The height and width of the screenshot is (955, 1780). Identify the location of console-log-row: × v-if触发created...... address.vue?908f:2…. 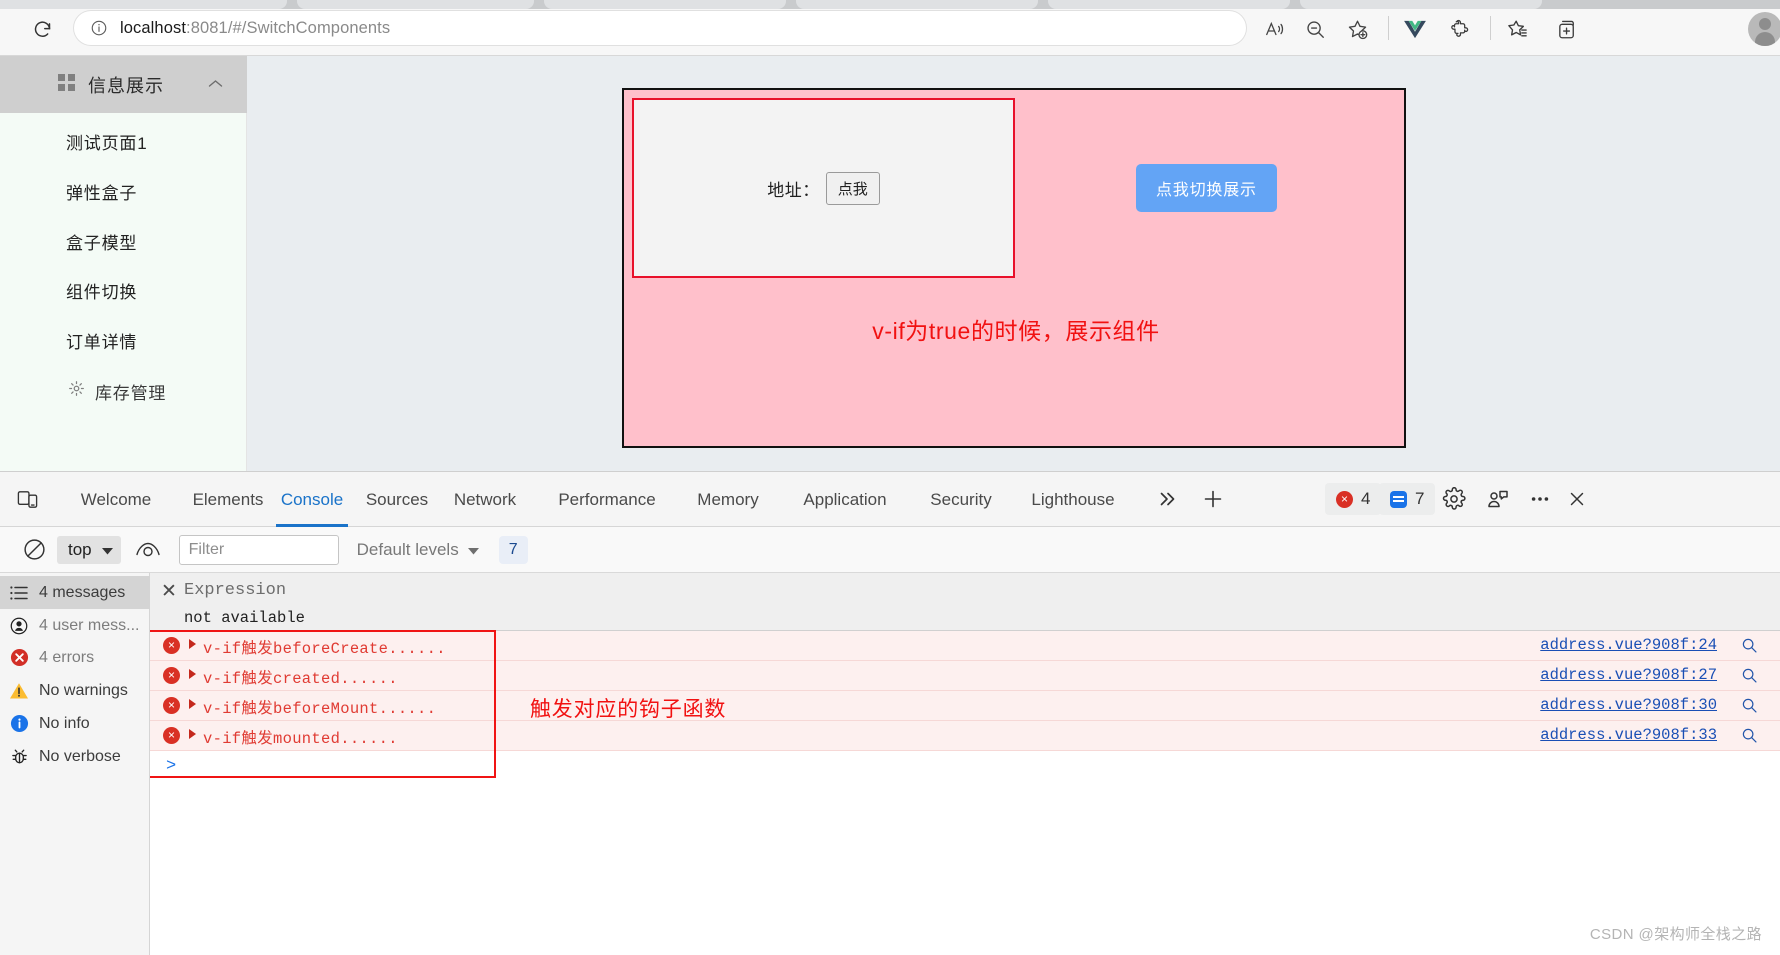
(965, 676).